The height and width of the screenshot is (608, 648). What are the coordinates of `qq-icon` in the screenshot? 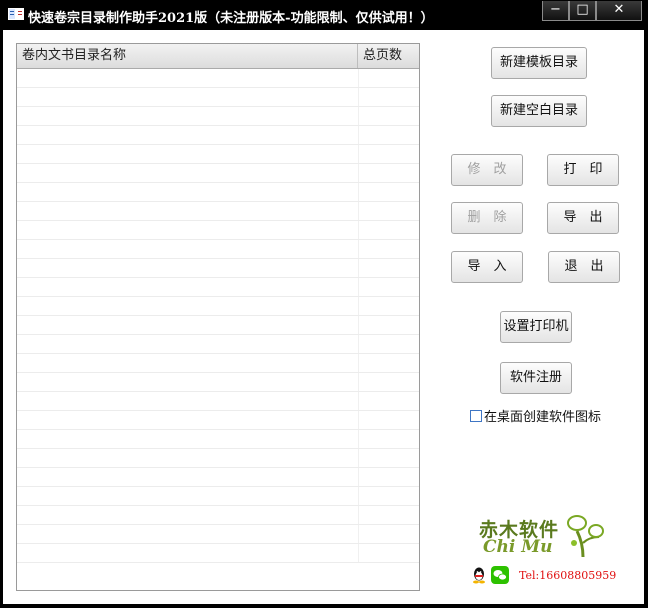 It's located at (479, 575).